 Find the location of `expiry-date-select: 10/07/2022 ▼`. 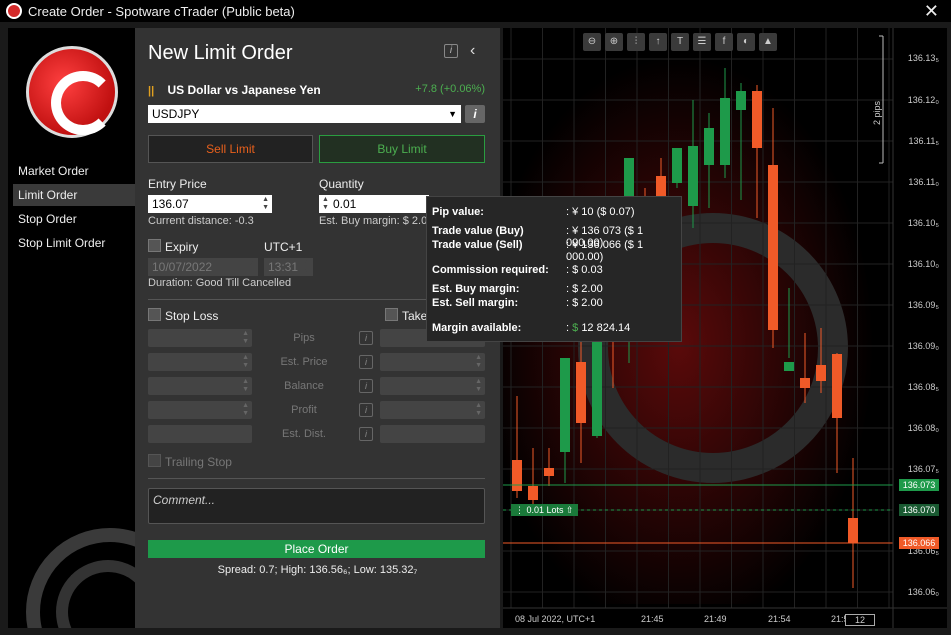

expiry-date-select: 10/07/2022 ▼ is located at coordinates (203, 267).